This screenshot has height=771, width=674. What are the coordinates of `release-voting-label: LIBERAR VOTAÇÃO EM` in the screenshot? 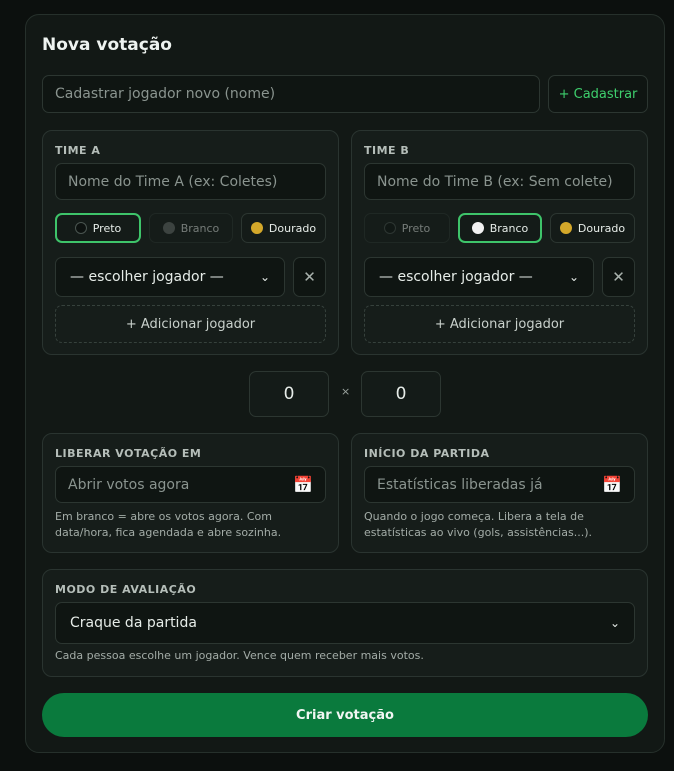 It's located at (128, 453).